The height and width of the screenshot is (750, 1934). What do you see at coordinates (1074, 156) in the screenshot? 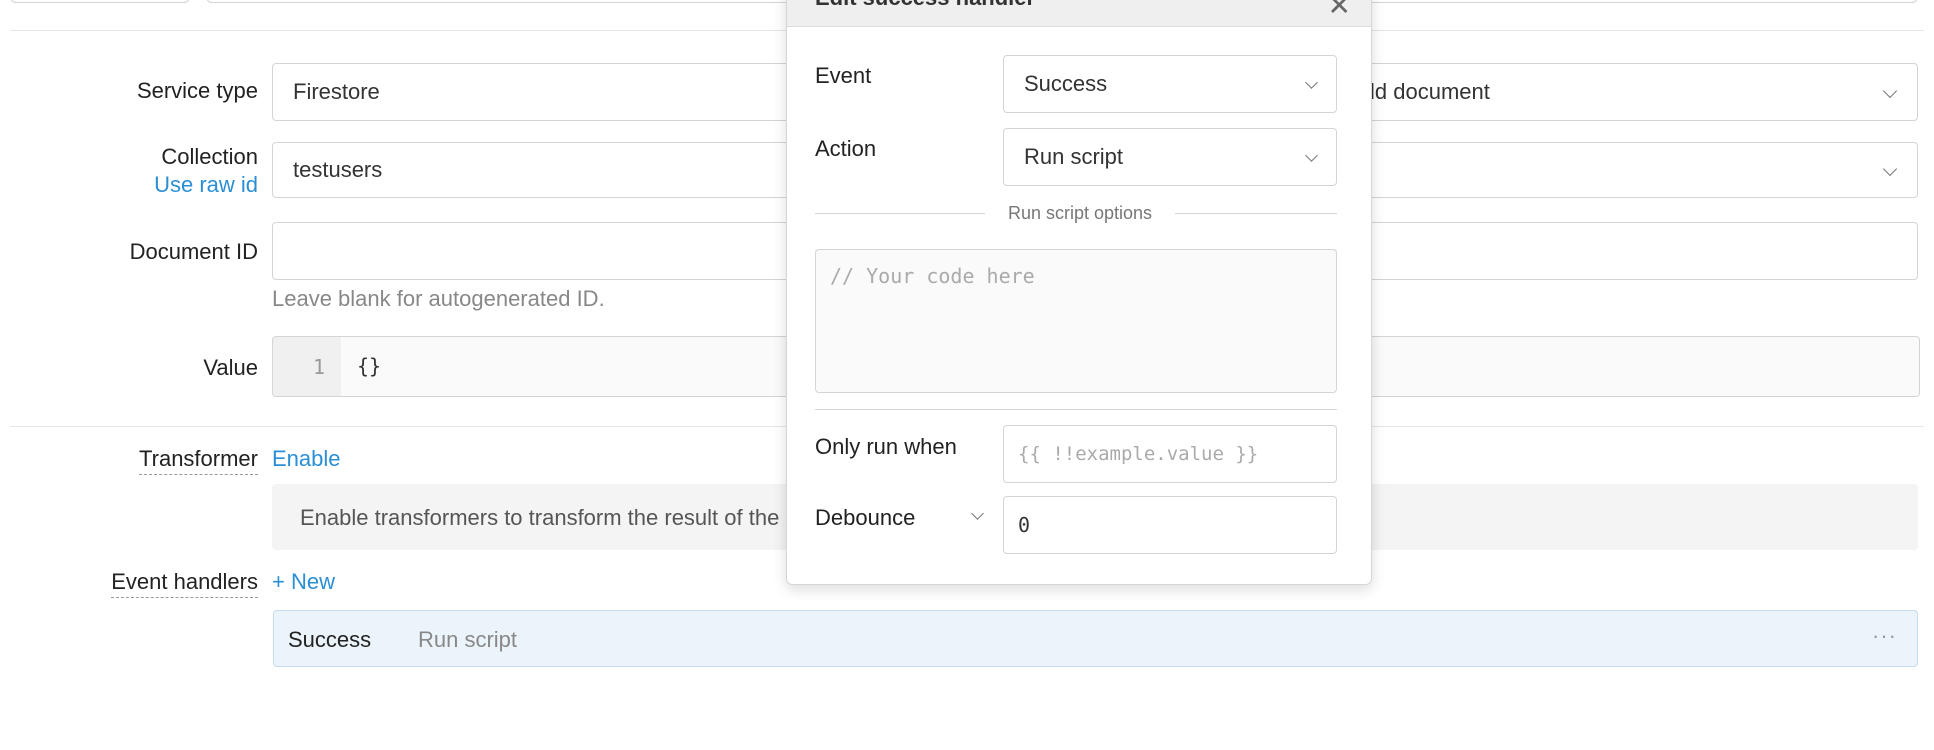
I see `action-value: Run script` at bounding box center [1074, 156].